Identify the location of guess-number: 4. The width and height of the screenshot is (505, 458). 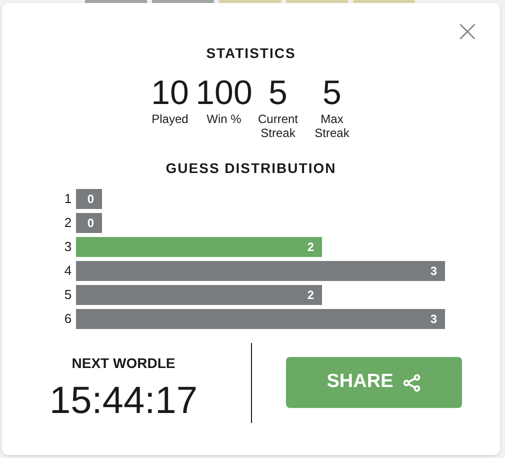
(68, 271).